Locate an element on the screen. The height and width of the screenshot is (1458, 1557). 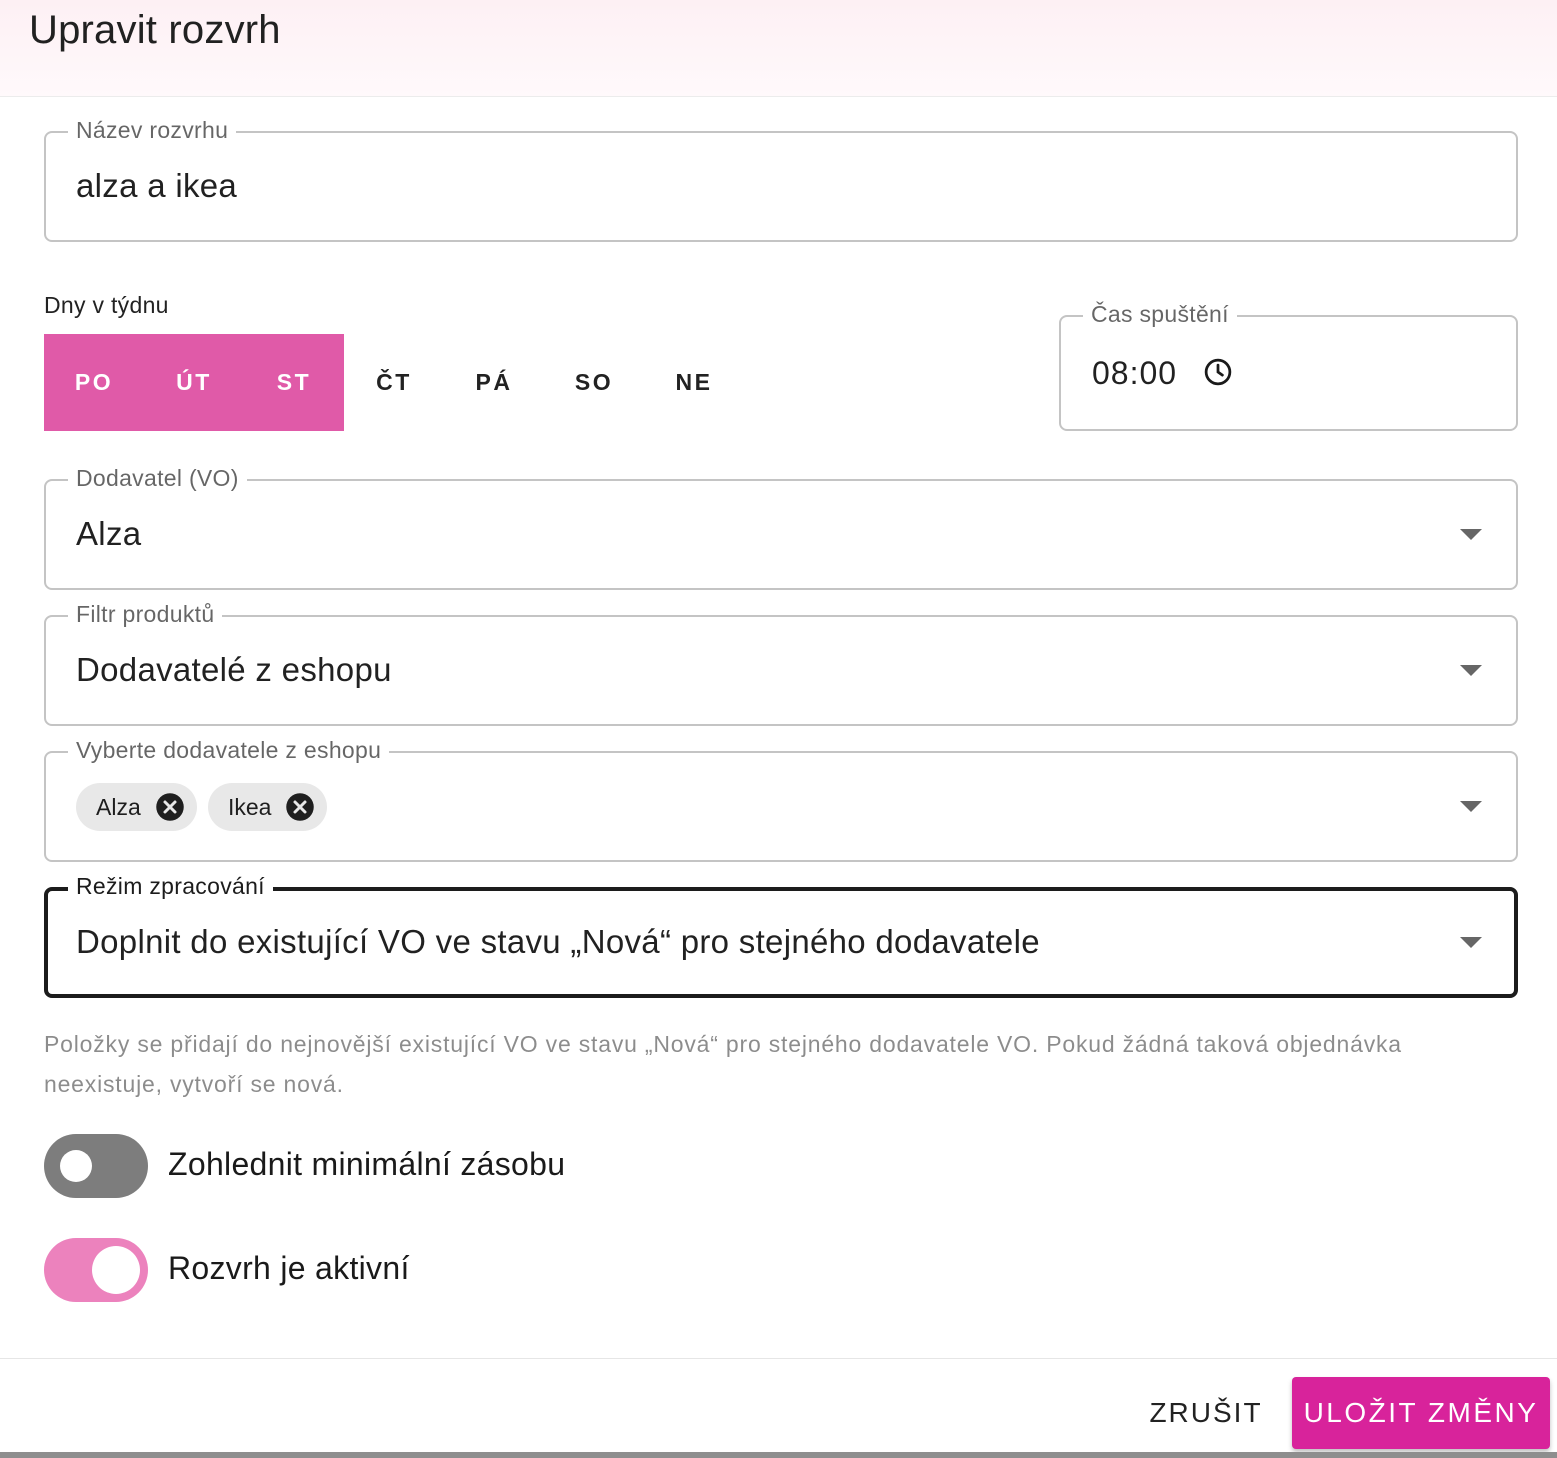
day-toggle-tue: ÚT is located at coordinates (194, 382).